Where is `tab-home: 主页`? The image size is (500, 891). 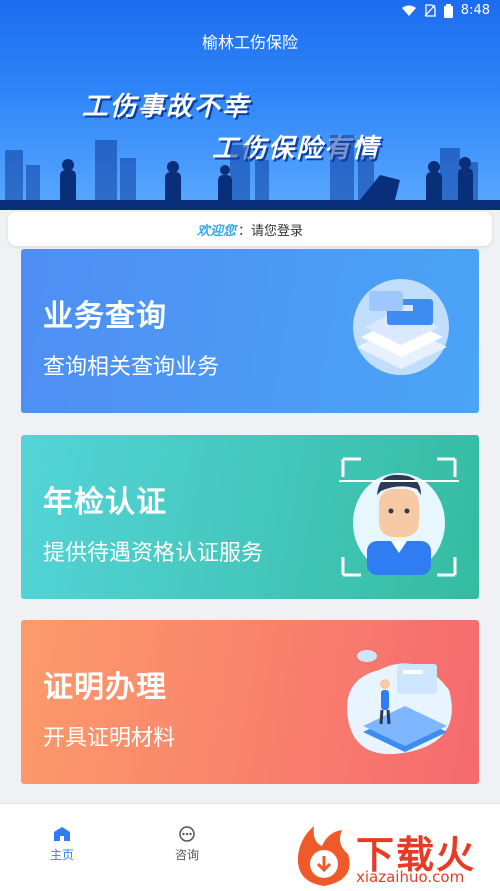
tab-home: 主页 is located at coordinates (62, 844).